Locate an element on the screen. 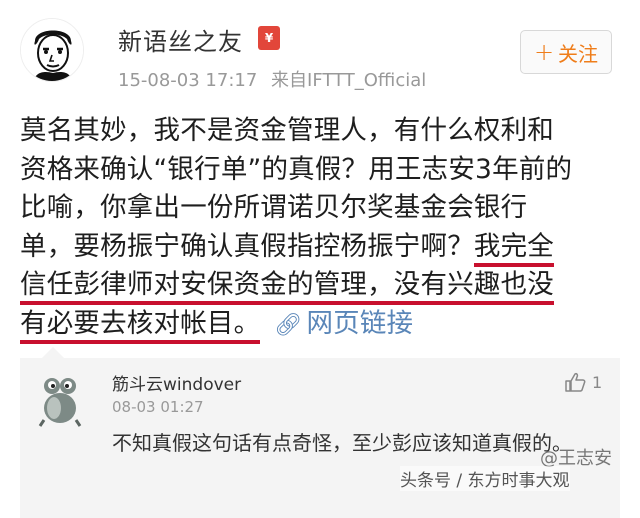 Image resolution: width=640 pixels, height=518 pixels. commenter-avatar is located at coordinates (60, 400).